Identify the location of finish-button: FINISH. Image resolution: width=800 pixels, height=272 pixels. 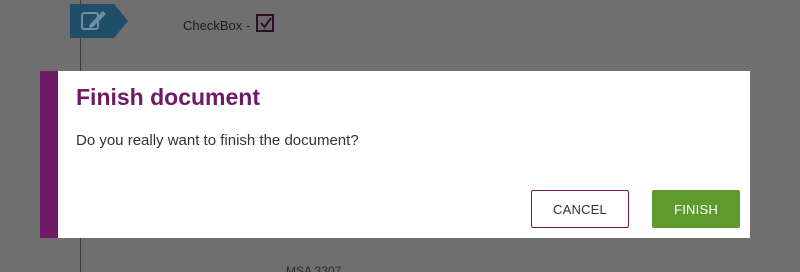
(696, 209).